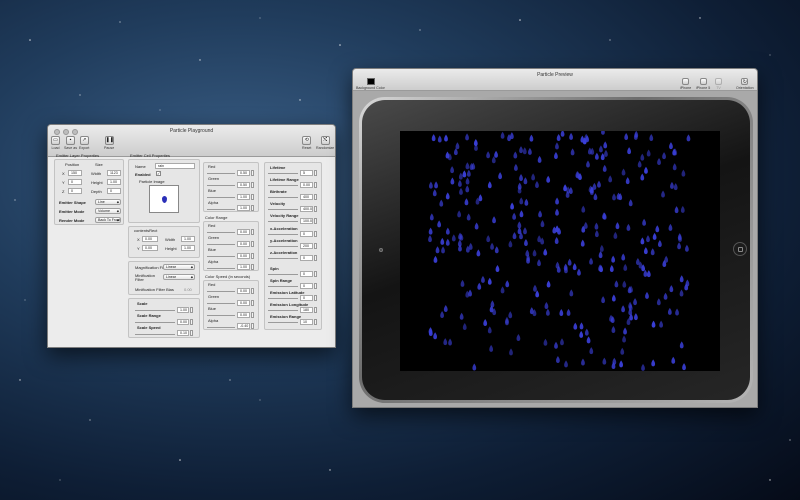  Describe the element at coordinates (306, 310) in the screenshot. I see `emission-longitude-field: 180` at that location.